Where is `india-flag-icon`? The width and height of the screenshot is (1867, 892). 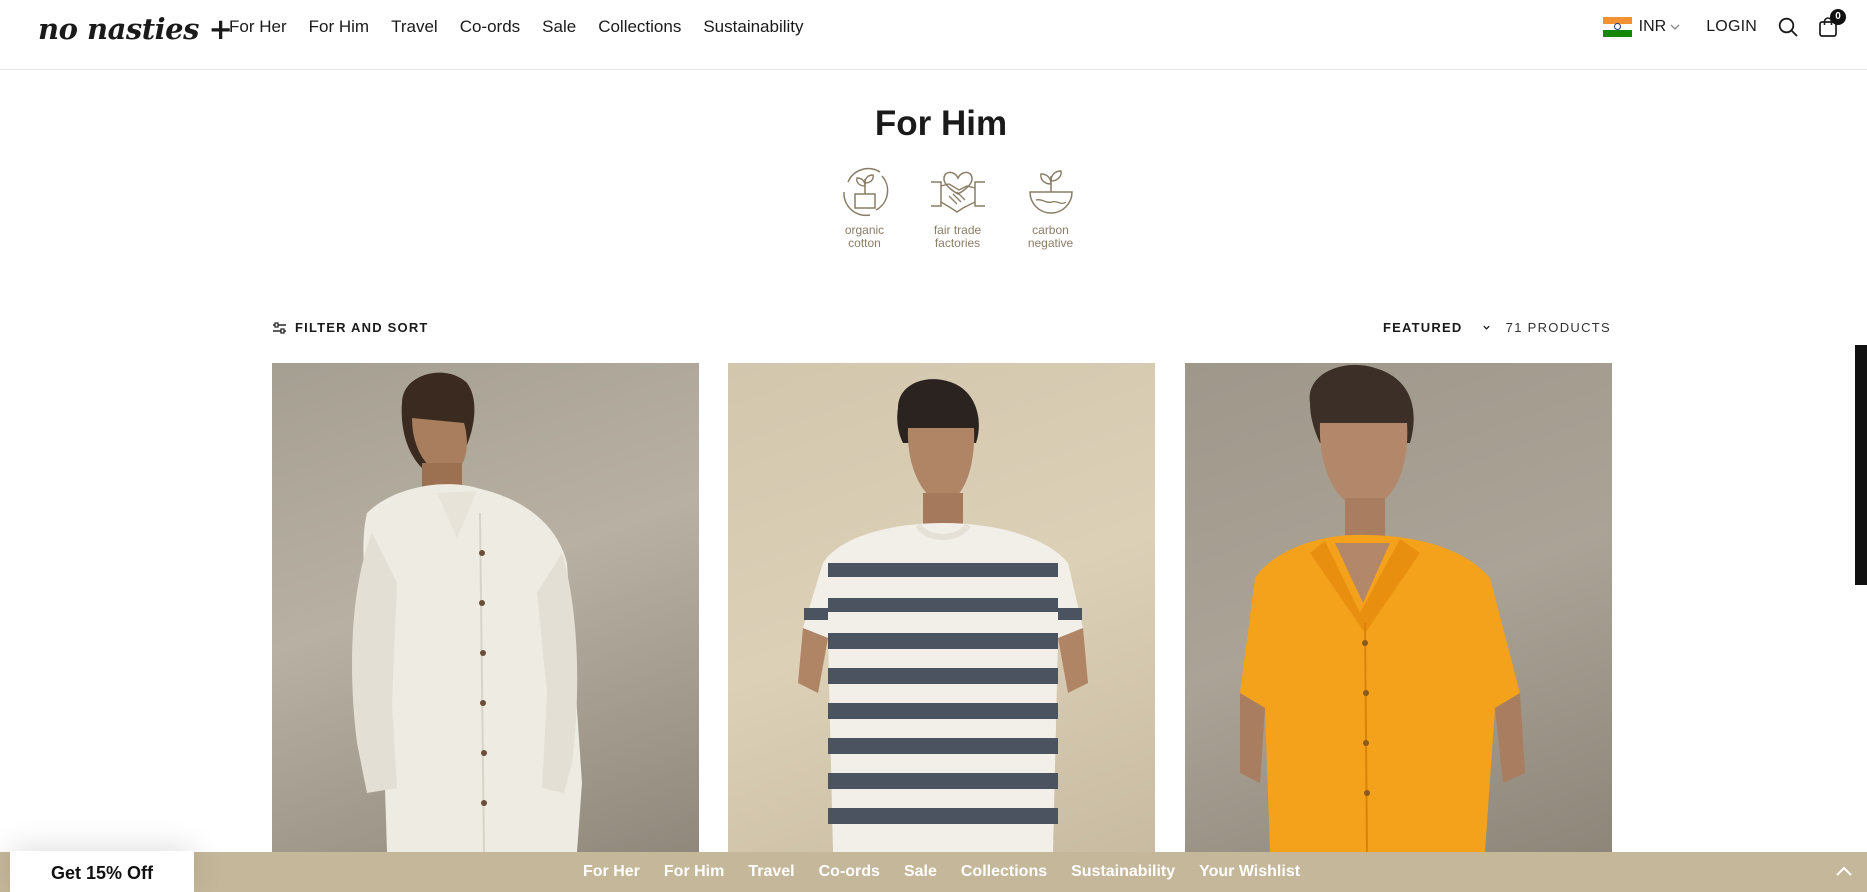 india-flag-icon is located at coordinates (1617, 27).